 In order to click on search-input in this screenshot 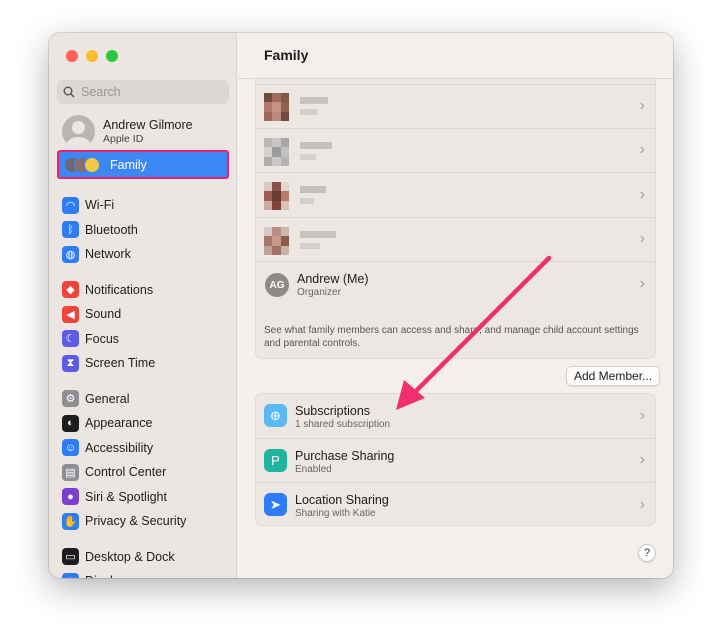, I will do `click(149, 92)`.